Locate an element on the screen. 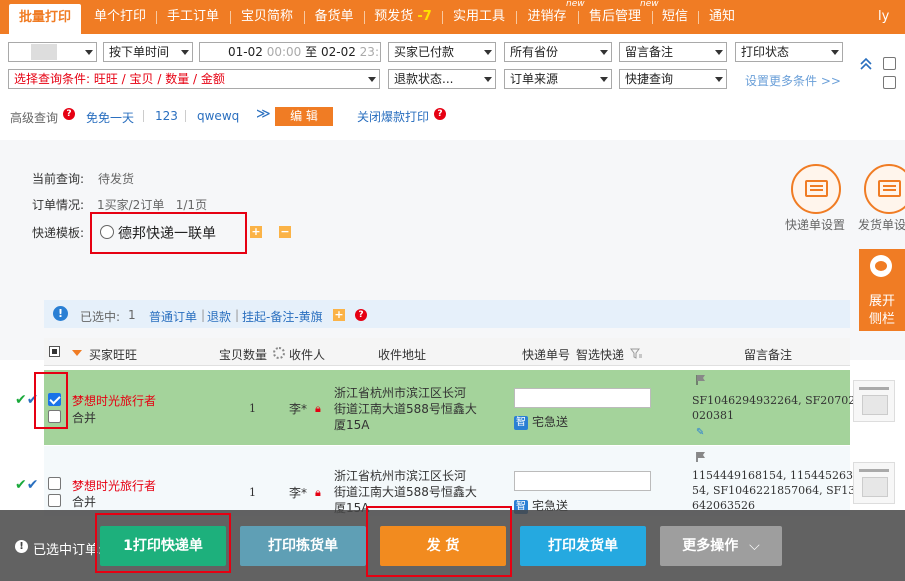 Image resolution: width=905 pixels, height=581 pixels. trade-status-select: 买家已付款 is located at coordinates (442, 52).